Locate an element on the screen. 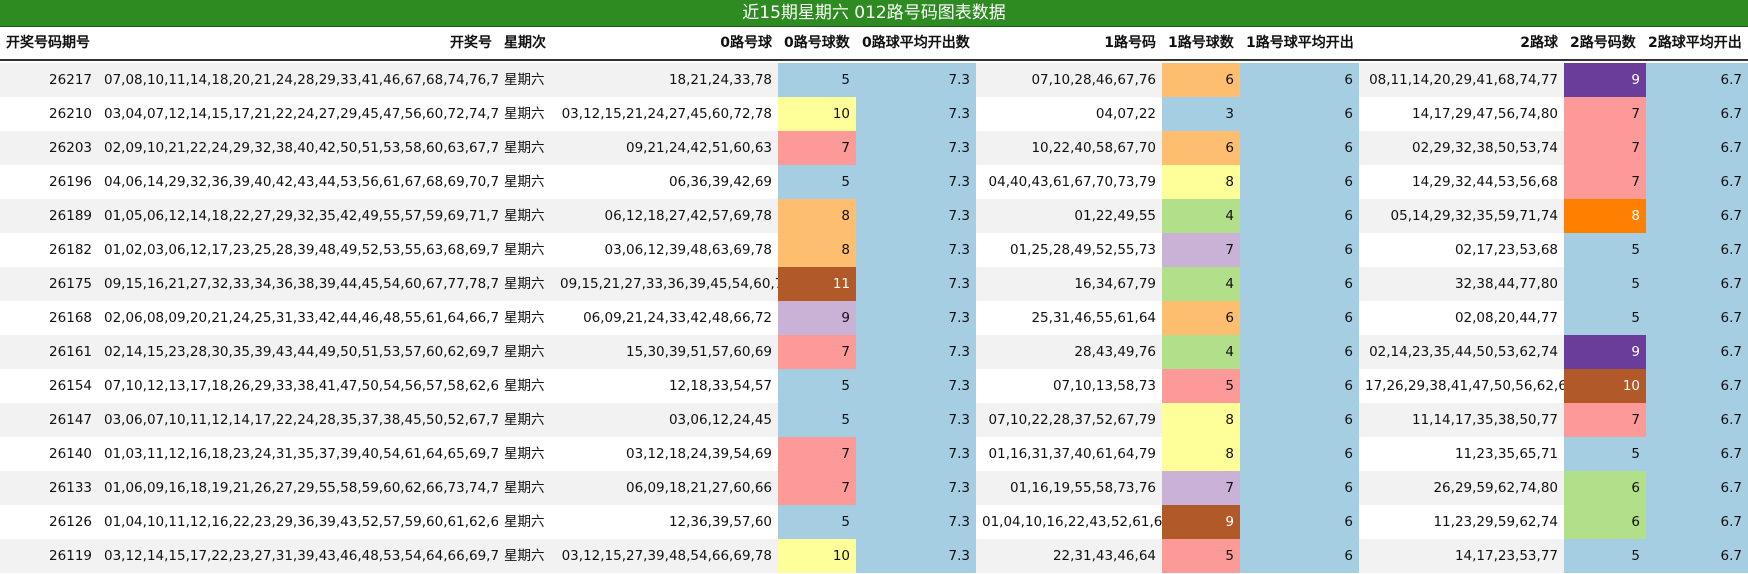  header-route2-count: 2路号码数 is located at coordinates (1605, 43).